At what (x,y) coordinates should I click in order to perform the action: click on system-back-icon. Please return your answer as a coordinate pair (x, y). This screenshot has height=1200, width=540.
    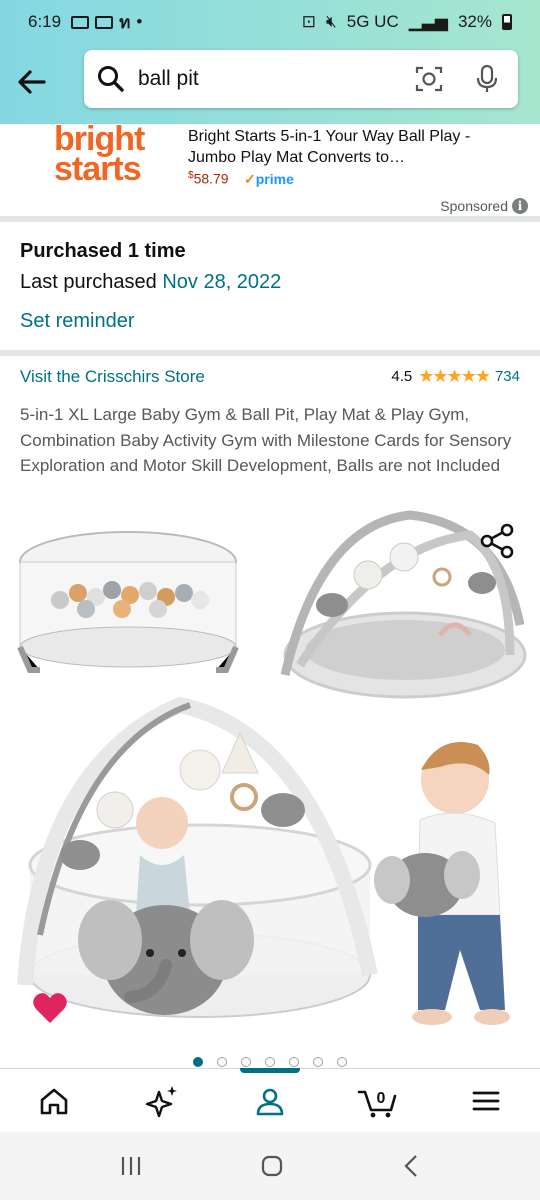
    Looking at the image, I should click on (411, 1166).